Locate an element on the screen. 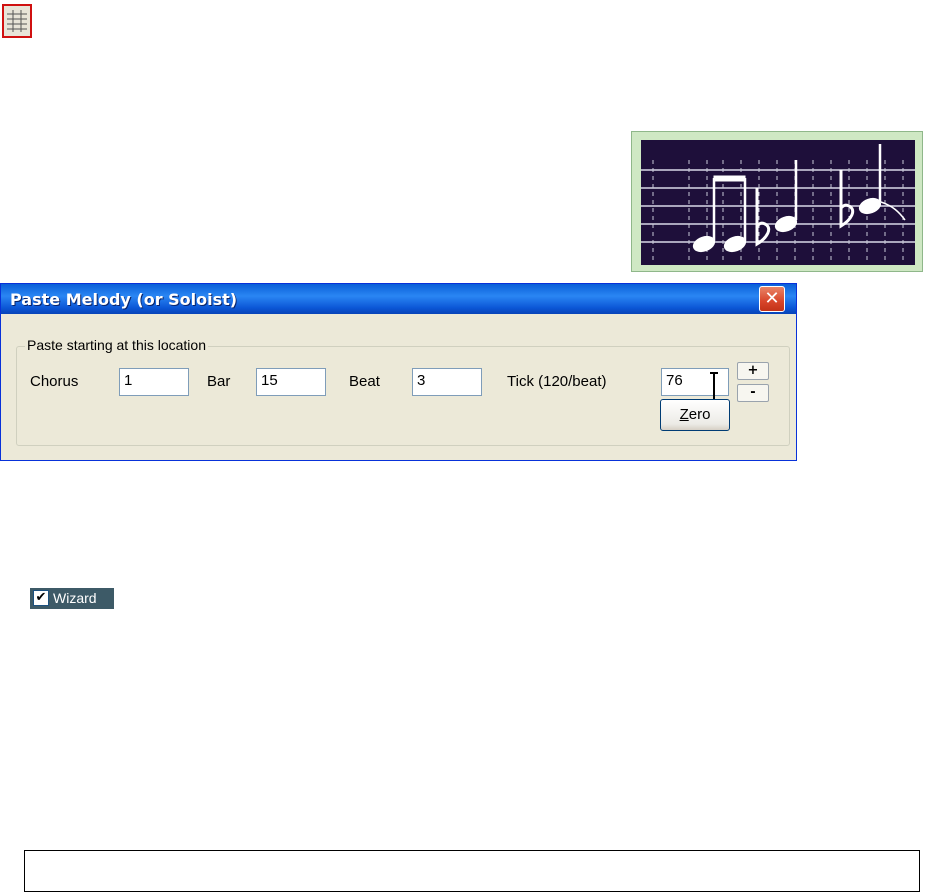  zero-button: Zero is located at coordinates (695, 415).